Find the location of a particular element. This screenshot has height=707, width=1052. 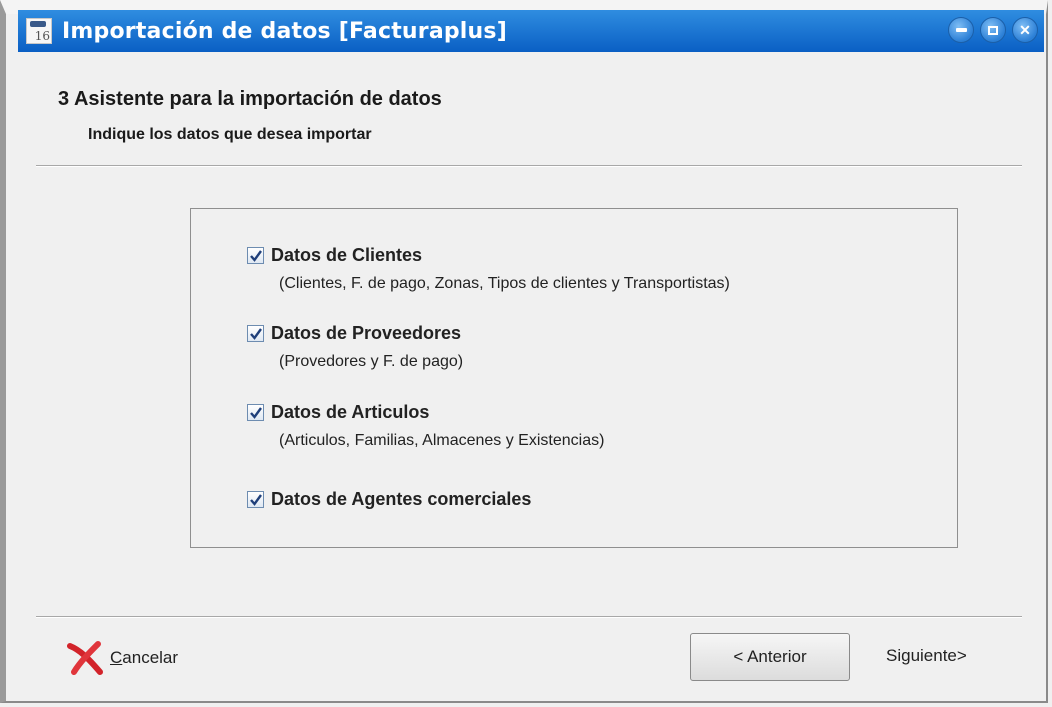

page-title: 3 Asistente para la importación de datos is located at coordinates (250, 99).